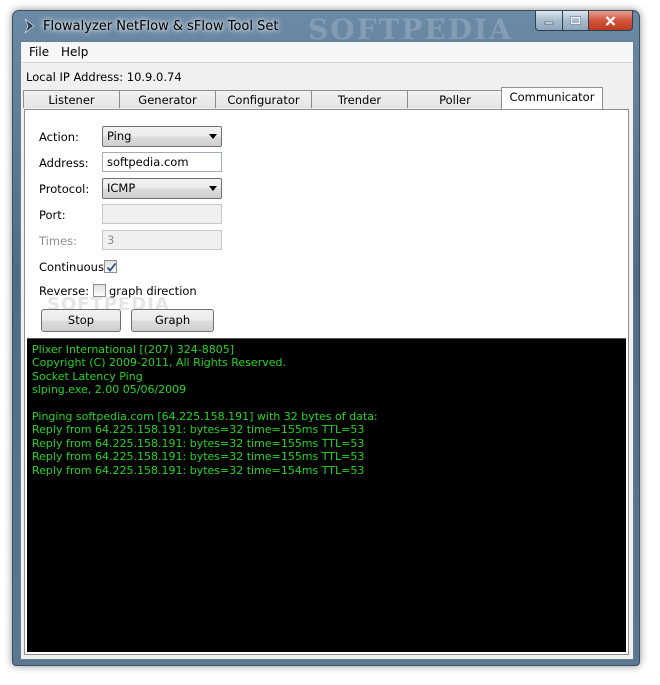  What do you see at coordinates (74, 52) in the screenshot?
I see `menu-help: Help` at bounding box center [74, 52].